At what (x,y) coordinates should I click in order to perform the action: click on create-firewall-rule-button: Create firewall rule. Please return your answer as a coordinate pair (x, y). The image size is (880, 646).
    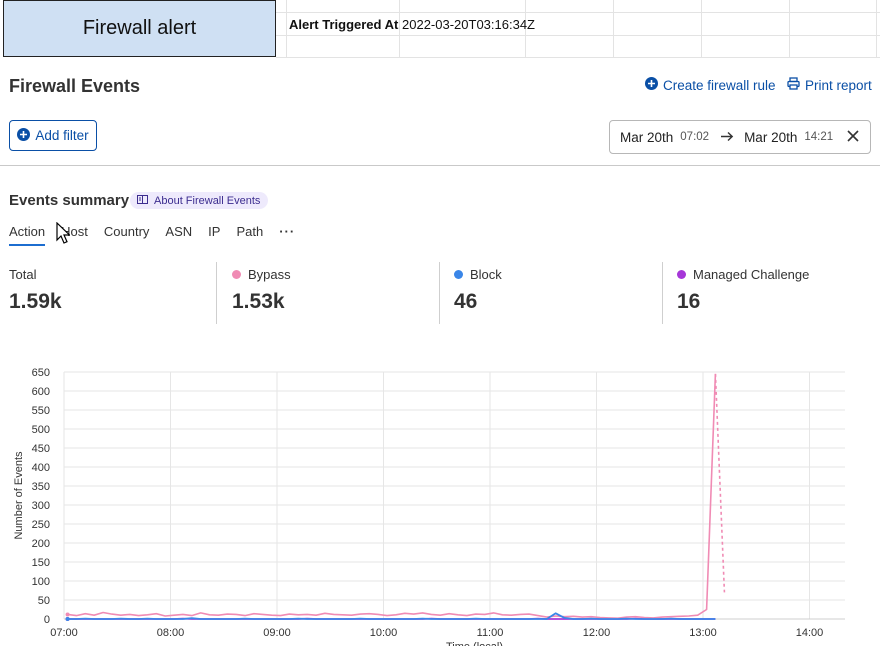
    Looking at the image, I should click on (710, 85).